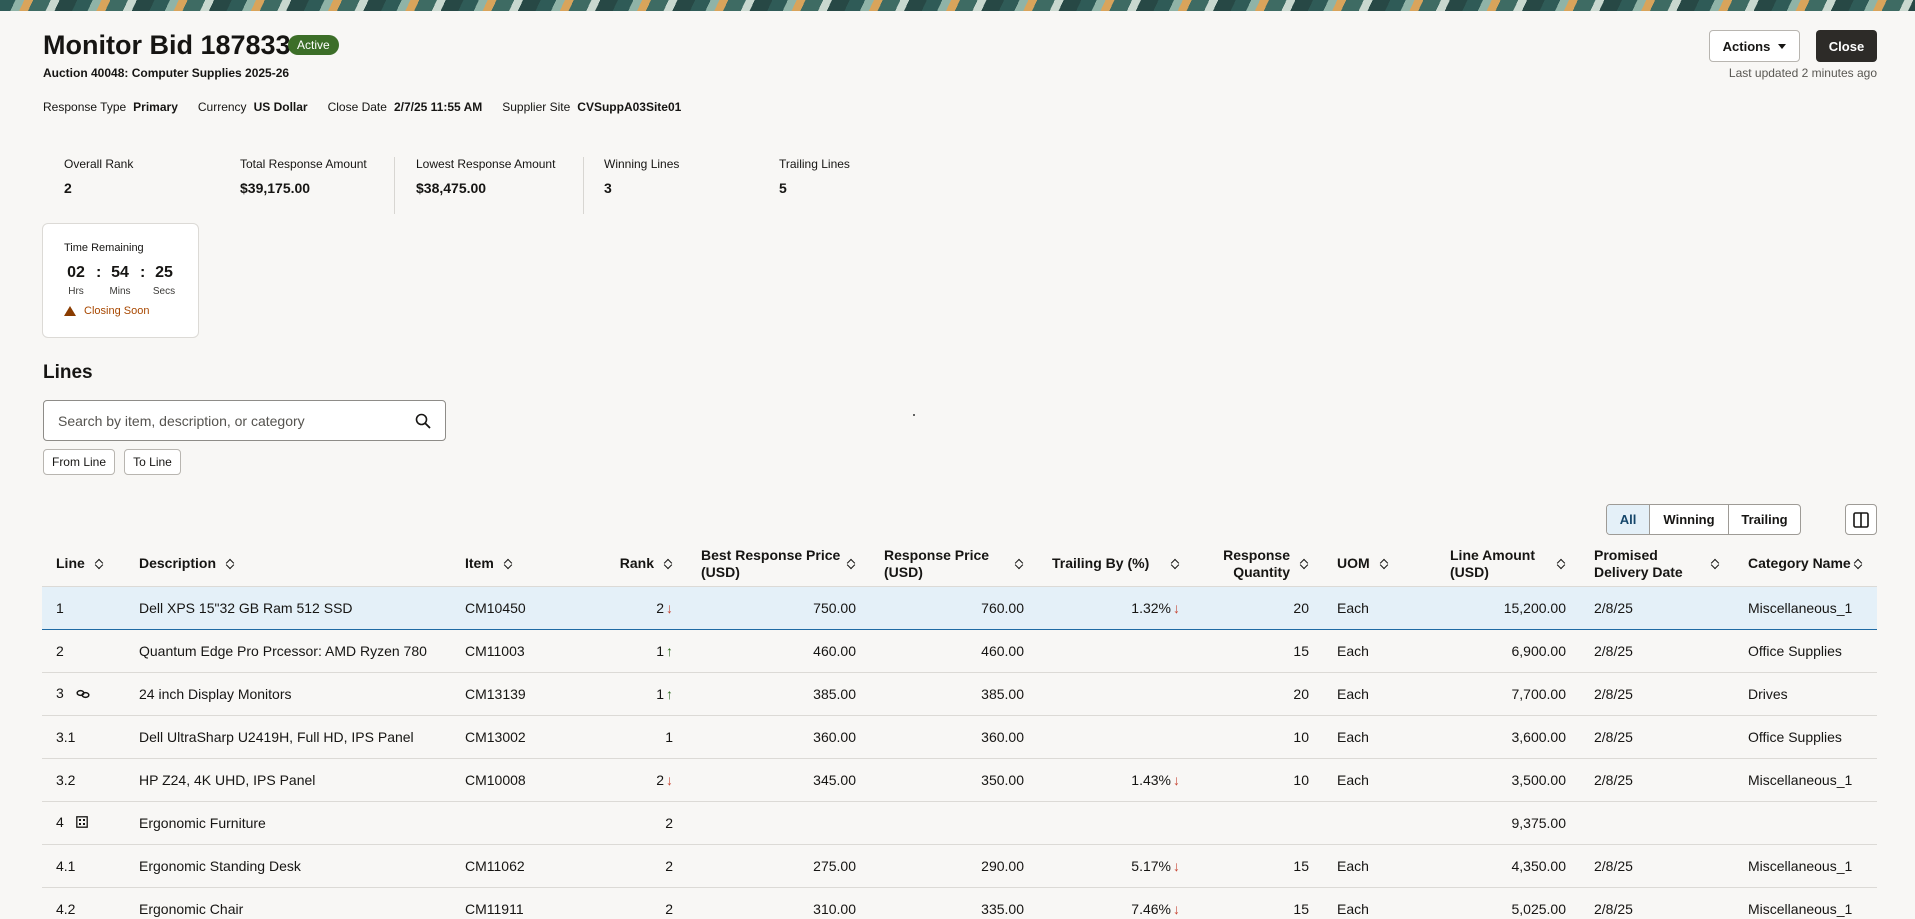 The height and width of the screenshot is (919, 1915). I want to click on cell-trailing-by, so click(1116, 651).